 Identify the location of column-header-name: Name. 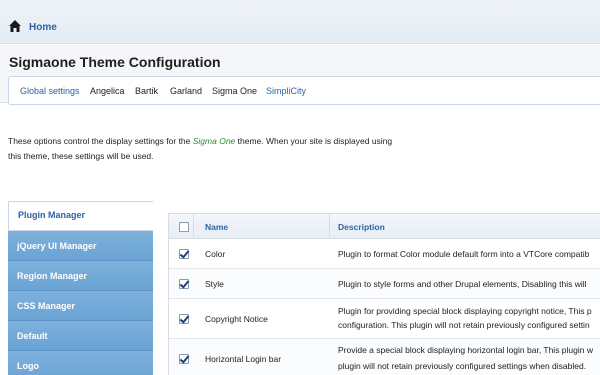
(216, 227).